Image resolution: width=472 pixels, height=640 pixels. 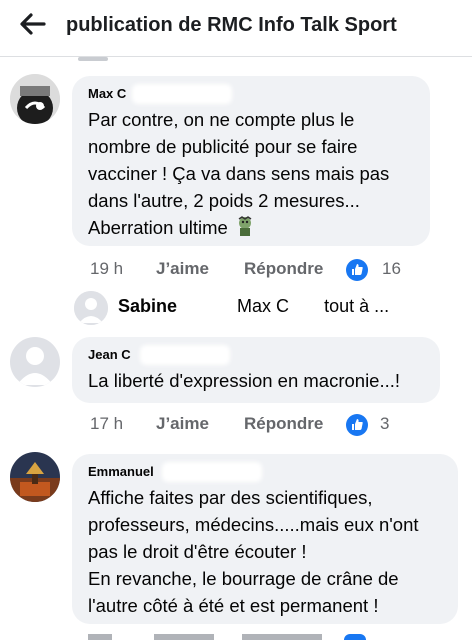 I want to click on reply-author: Sabine, so click(x=147, y=306).